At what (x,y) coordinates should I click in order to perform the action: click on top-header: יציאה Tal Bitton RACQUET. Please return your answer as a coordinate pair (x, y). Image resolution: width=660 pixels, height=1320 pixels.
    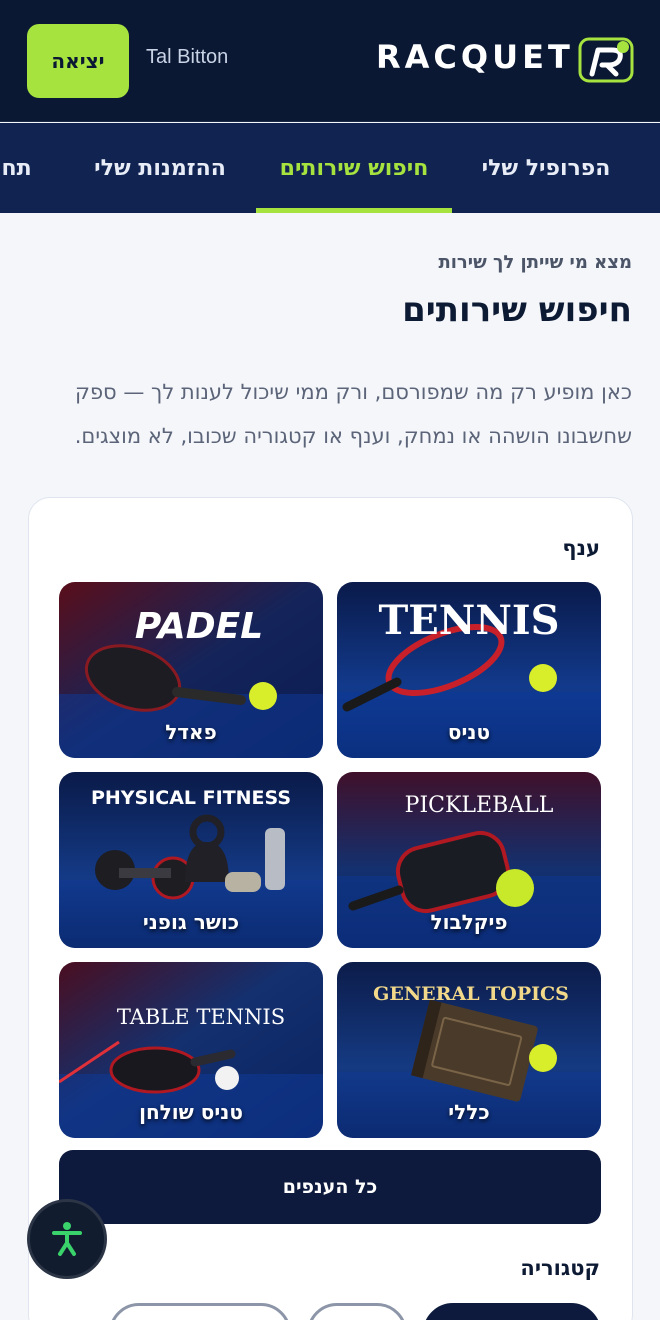
    Looking at the image, I should click on (330, 61).